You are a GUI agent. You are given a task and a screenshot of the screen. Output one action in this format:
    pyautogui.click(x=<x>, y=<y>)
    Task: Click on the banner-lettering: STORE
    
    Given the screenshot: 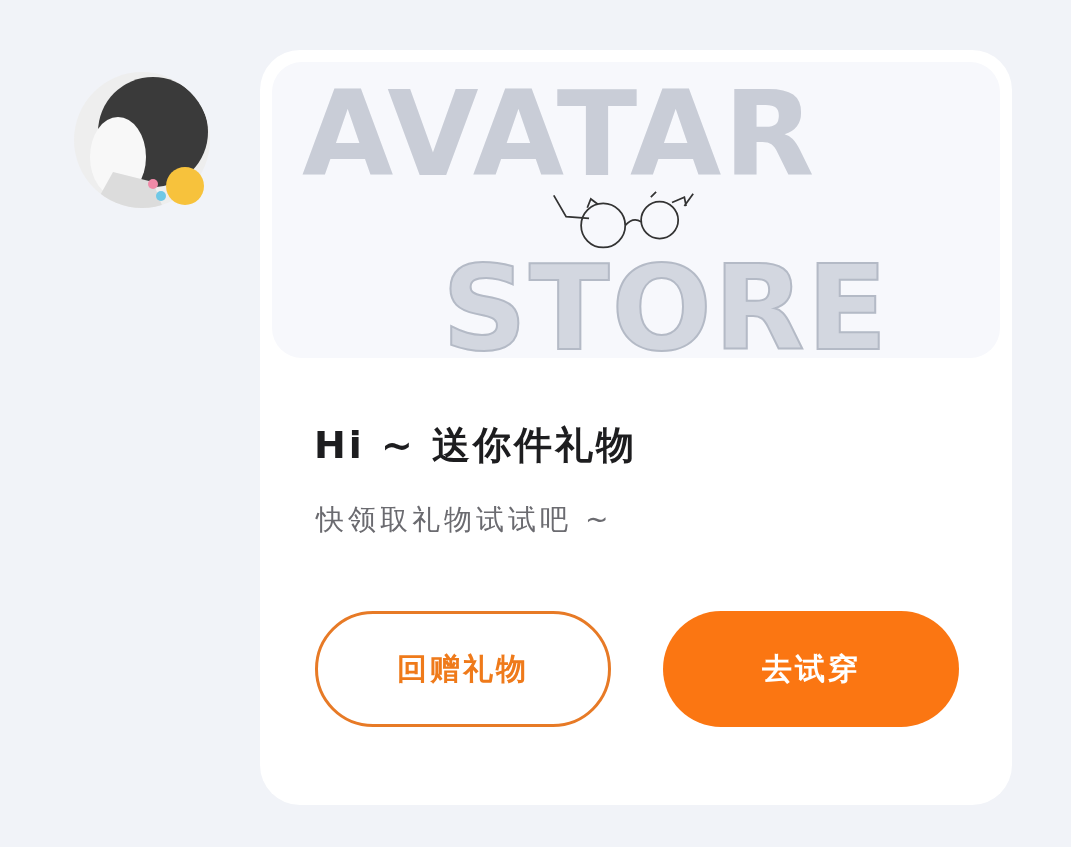 What is the action you would take?
    pyautogui.click(x=666, y=308)
    